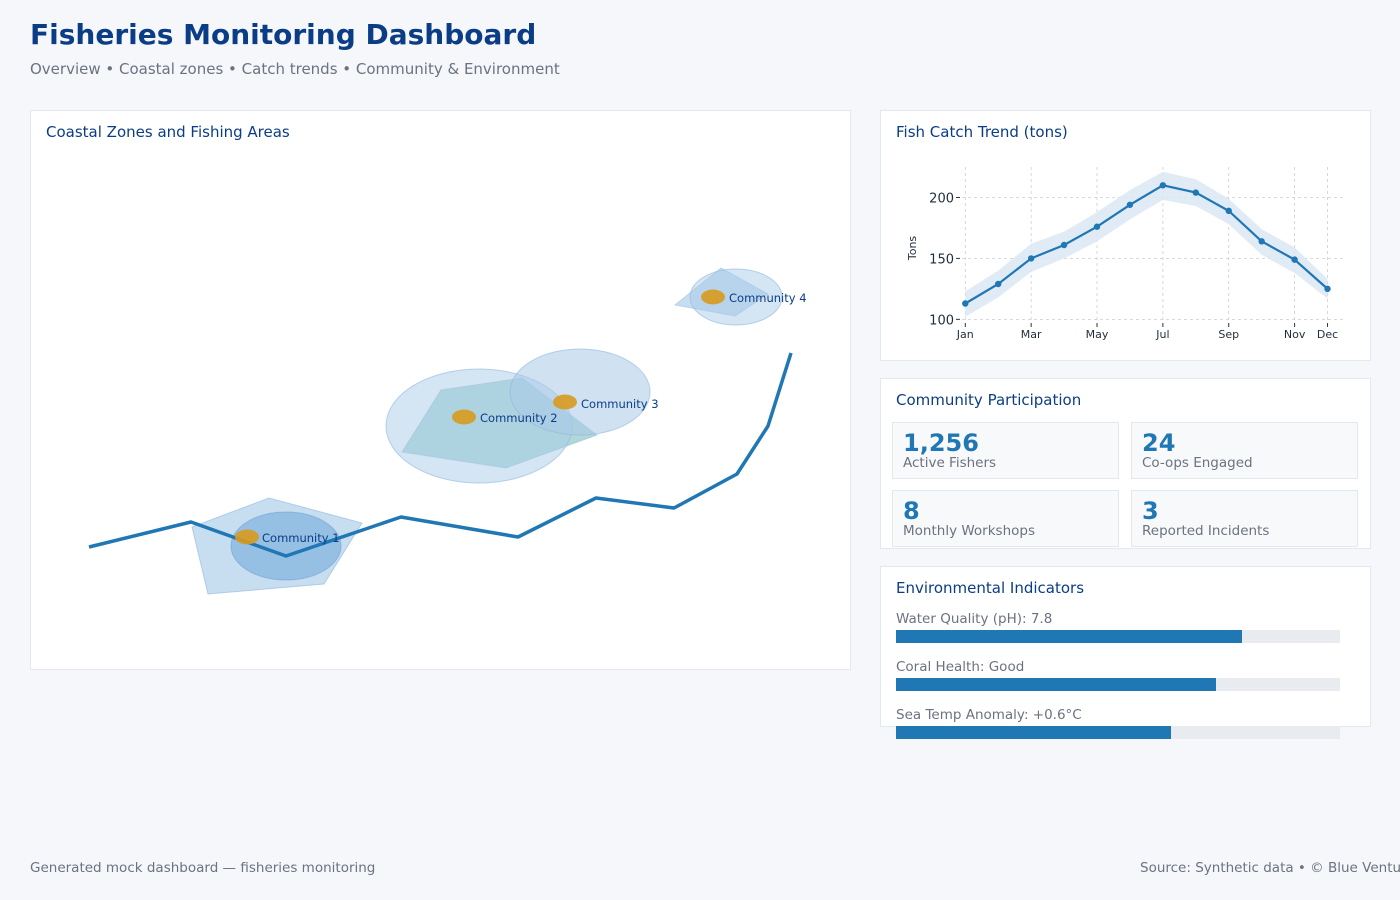 This screenshot has height=900, width=1400. I want to click on stat-label: Active Fishers, so click(950, 463).